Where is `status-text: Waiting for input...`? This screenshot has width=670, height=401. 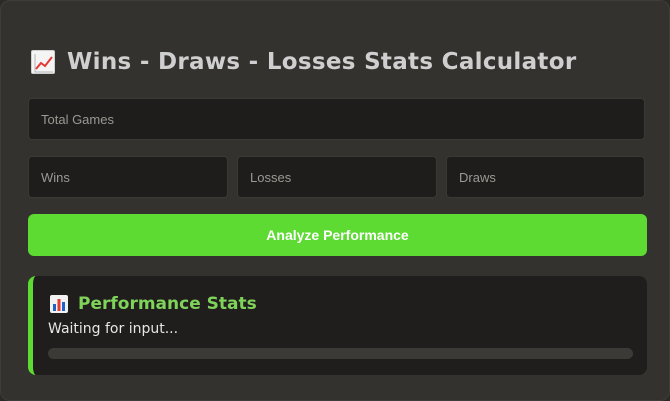 status-text: Waiting for input... is located at coordinates (113, 329).